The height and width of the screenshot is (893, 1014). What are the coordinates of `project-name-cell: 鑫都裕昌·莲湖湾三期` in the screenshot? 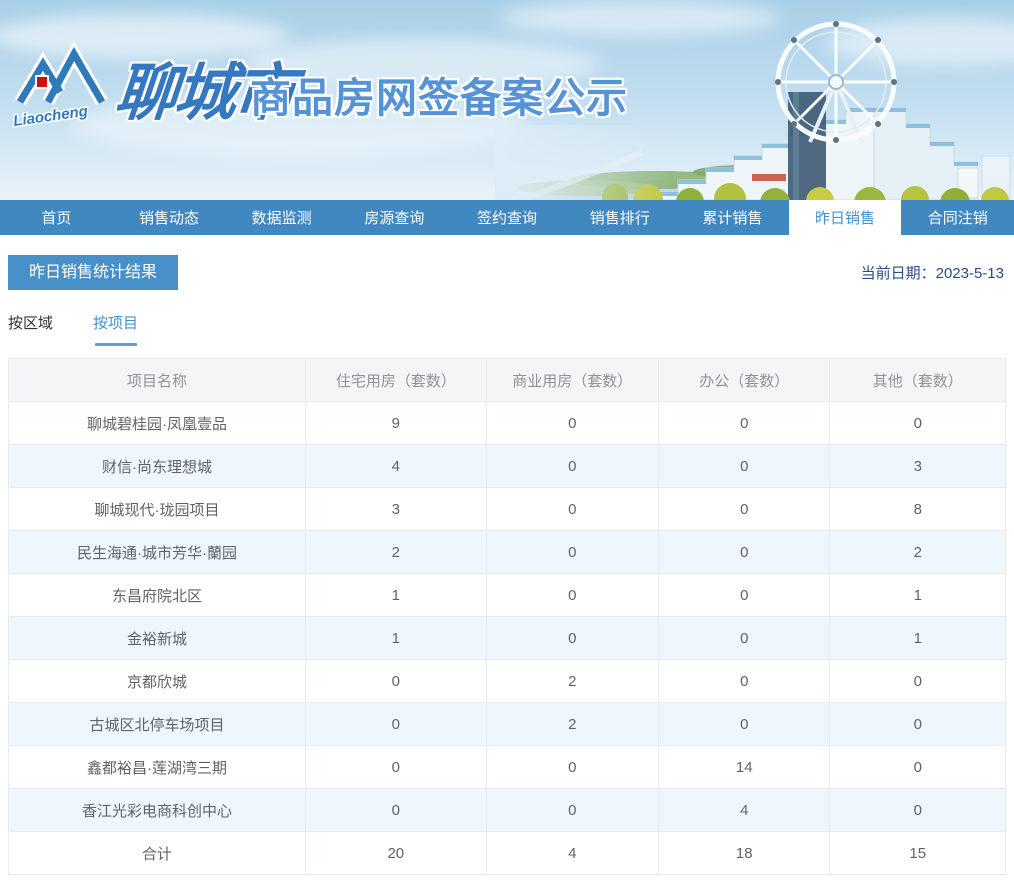 It's located at (157, 767).